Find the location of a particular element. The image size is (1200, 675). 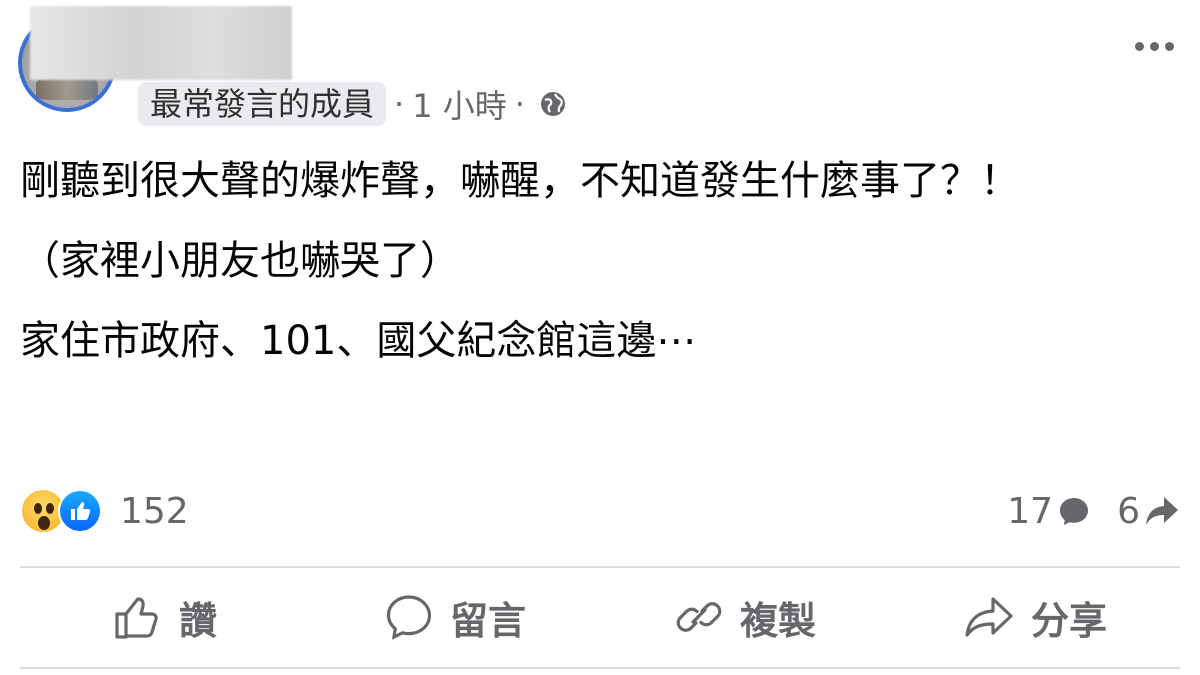

globe-icon is located at coordinates (553, 104).